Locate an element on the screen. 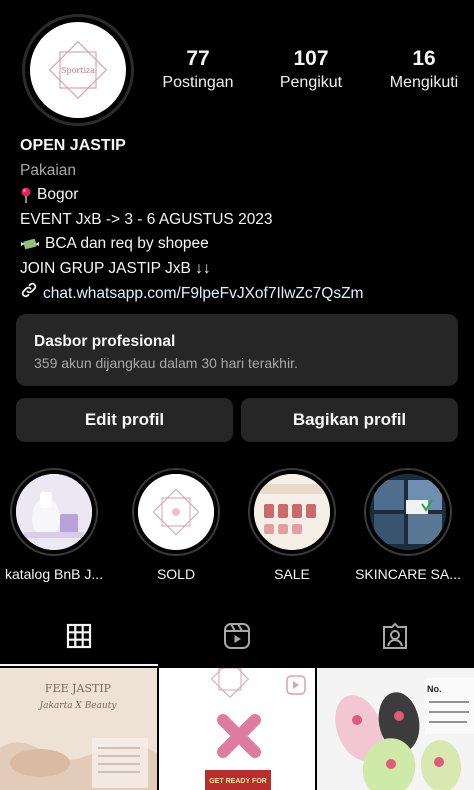 The width and height of the screenshot is (474, 790). grid-icon is located at coordinates (79, 638).